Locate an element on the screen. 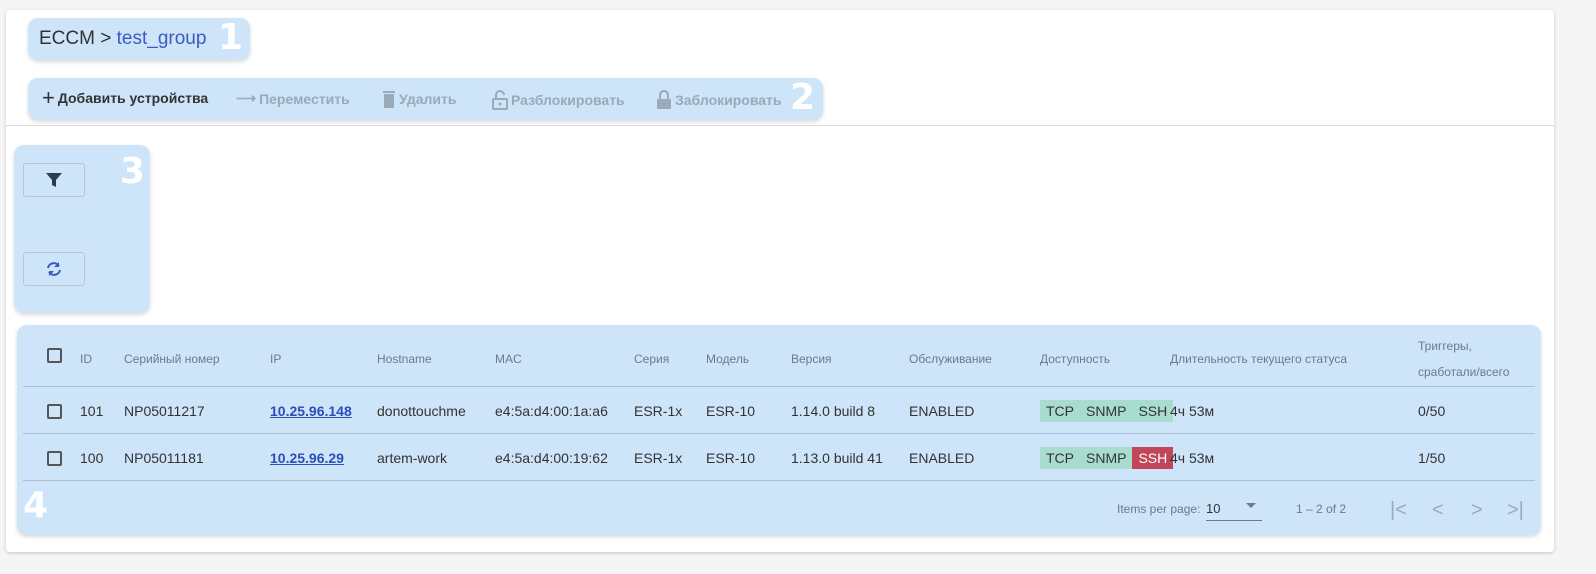 This screenshot has width=1596, height=574. dropdown-arrow-icon is located at coordinates (1251, 505).